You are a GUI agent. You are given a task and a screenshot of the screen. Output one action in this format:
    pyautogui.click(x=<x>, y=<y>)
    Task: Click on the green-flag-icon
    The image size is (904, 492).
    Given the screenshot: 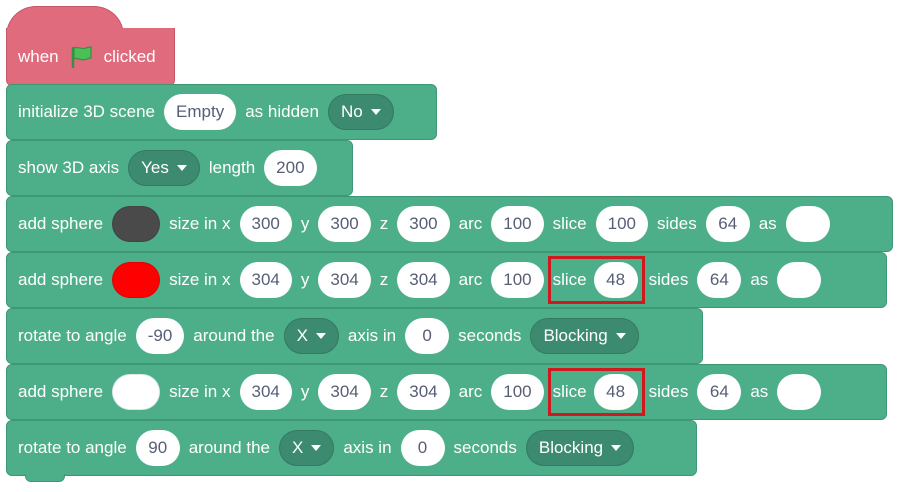 What is the action you would take?
    pyautogui.click(x=81, y=57)
    